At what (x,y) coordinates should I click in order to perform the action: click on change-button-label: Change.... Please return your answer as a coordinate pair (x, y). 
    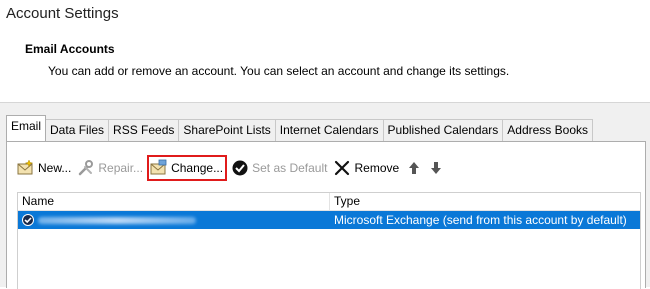
    Looking at the image, I should click on (197, 168).